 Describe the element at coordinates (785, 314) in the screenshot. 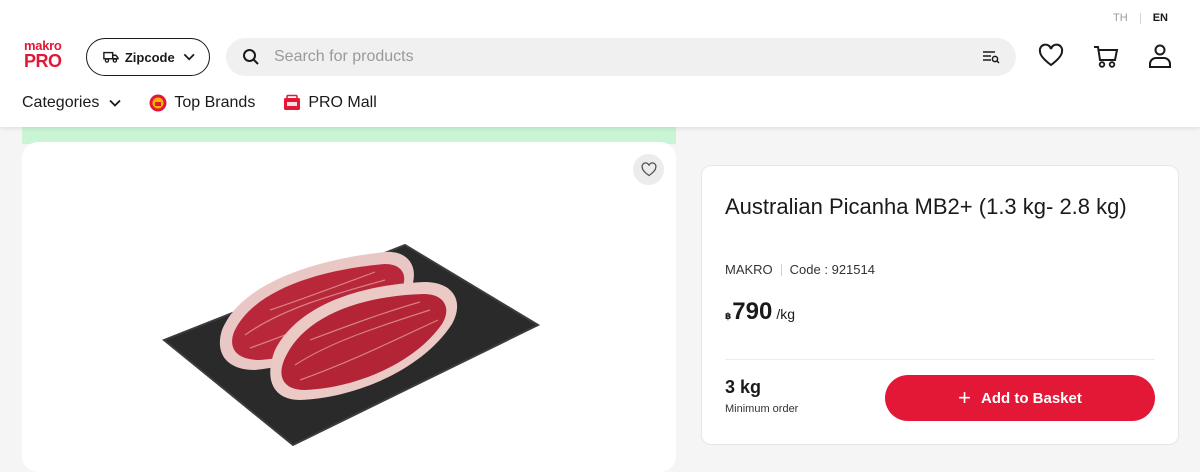

I see `price-unit: /kg` at that location.